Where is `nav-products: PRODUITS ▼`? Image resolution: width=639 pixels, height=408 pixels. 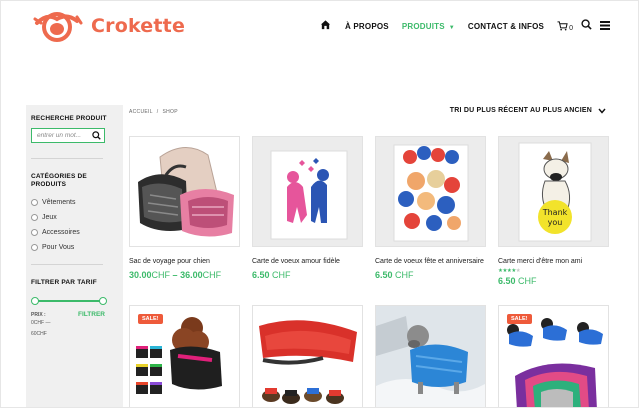
nav-products: PRODUITS ▼ is located at coordinates (428, 26).